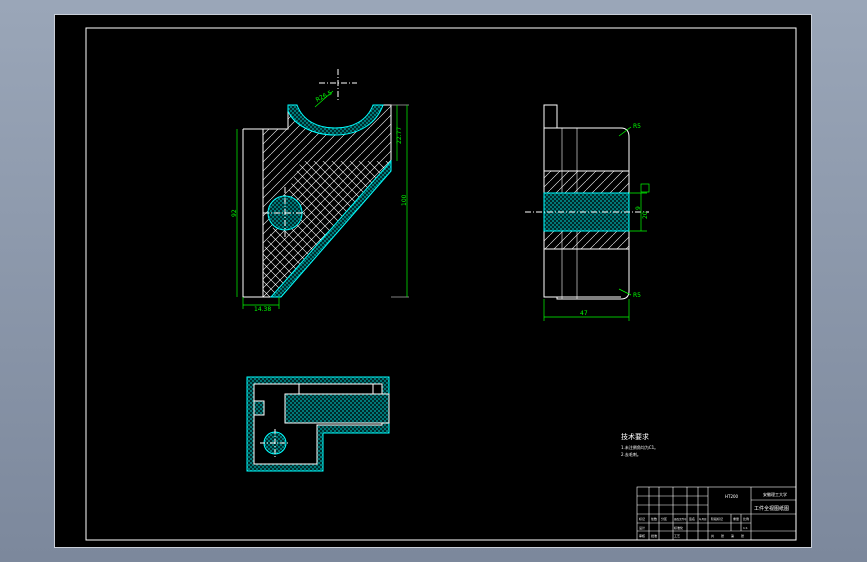 This screenshot has width=867, height=562. What do you see at coordinates (703, 519) in the screenshot?
I see `tb-cell: 年月日` at bounding box center [703, 519].